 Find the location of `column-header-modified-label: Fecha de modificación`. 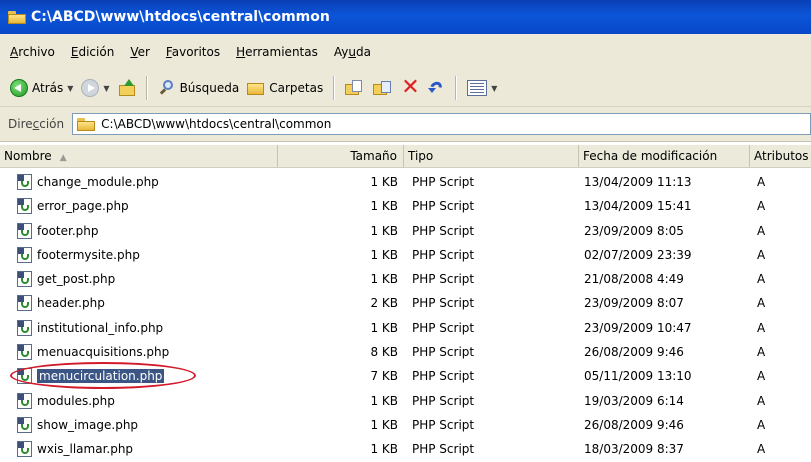

column-header-modified-label: Fecha de modificación is located at coordinates (650, 156).